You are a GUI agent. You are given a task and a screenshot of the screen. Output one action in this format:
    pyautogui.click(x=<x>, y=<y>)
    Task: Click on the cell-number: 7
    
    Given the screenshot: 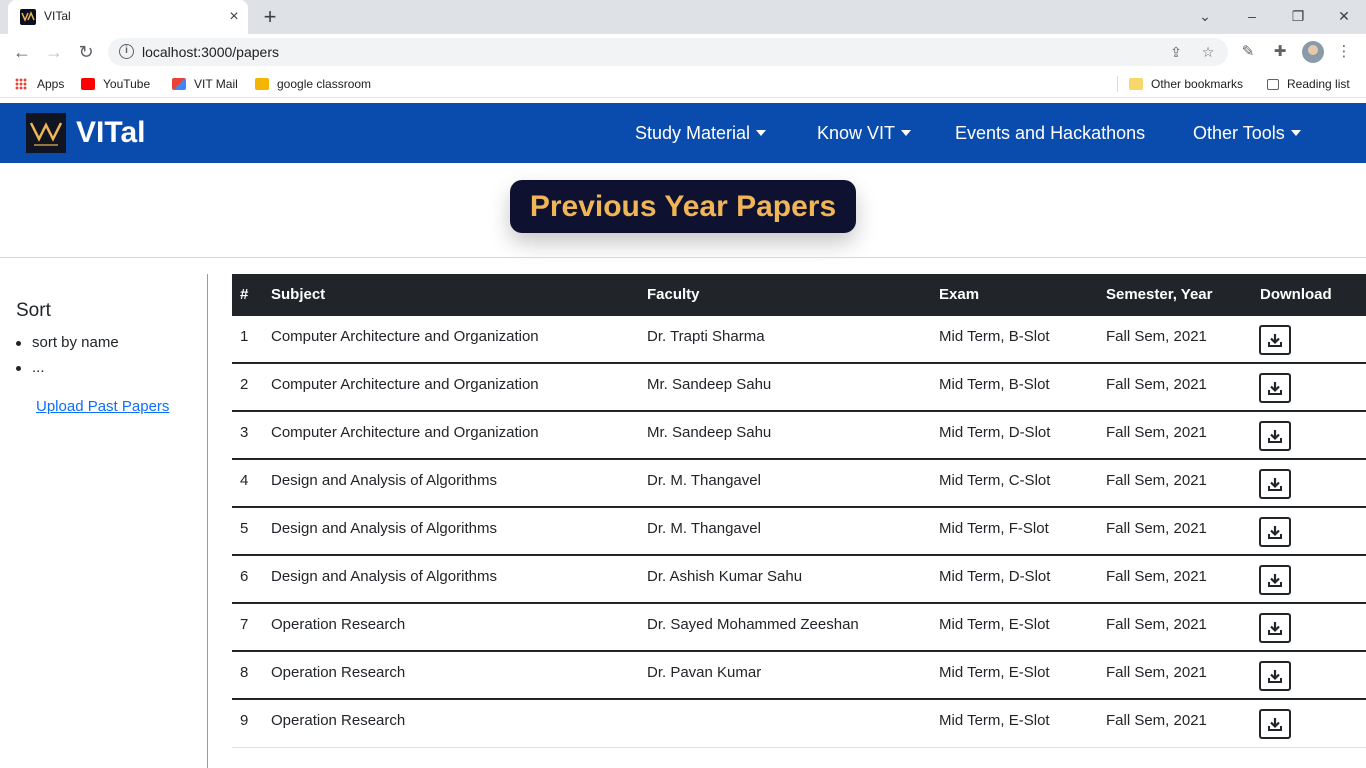 What is the action you would take?
    pyautogui.click(x=244, y=624)
    